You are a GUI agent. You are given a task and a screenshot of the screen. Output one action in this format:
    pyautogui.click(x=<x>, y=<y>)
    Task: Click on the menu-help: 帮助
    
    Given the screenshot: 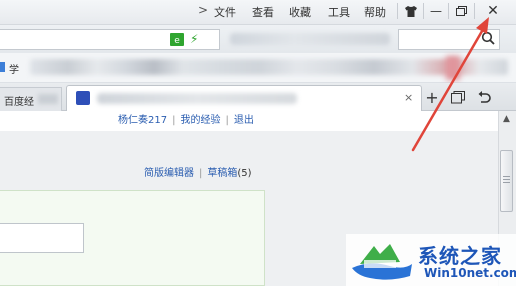 What is the action you would take?
    pyautogui.click(x=375, y=12)
    